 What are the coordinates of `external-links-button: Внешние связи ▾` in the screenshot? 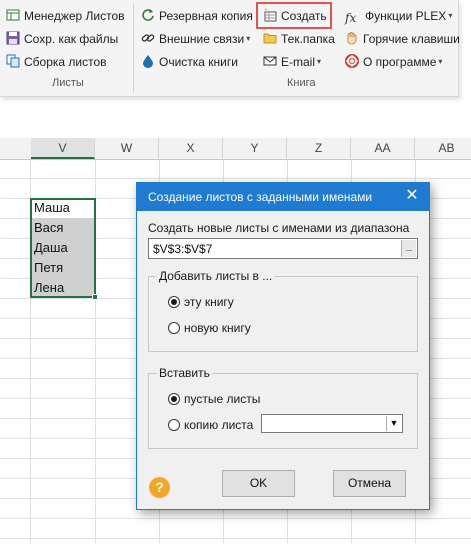 It's located at (195, 38).